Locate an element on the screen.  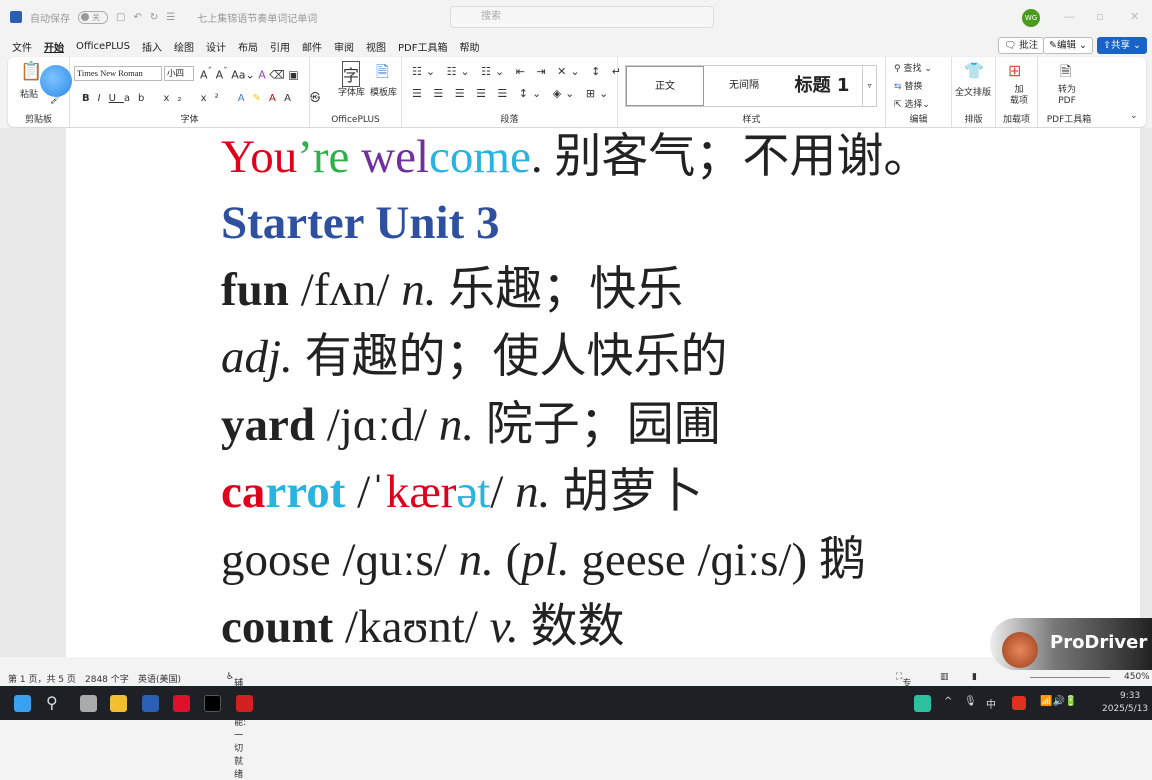
tray-expand-icon: ^ is located at coordinates (948, 701).